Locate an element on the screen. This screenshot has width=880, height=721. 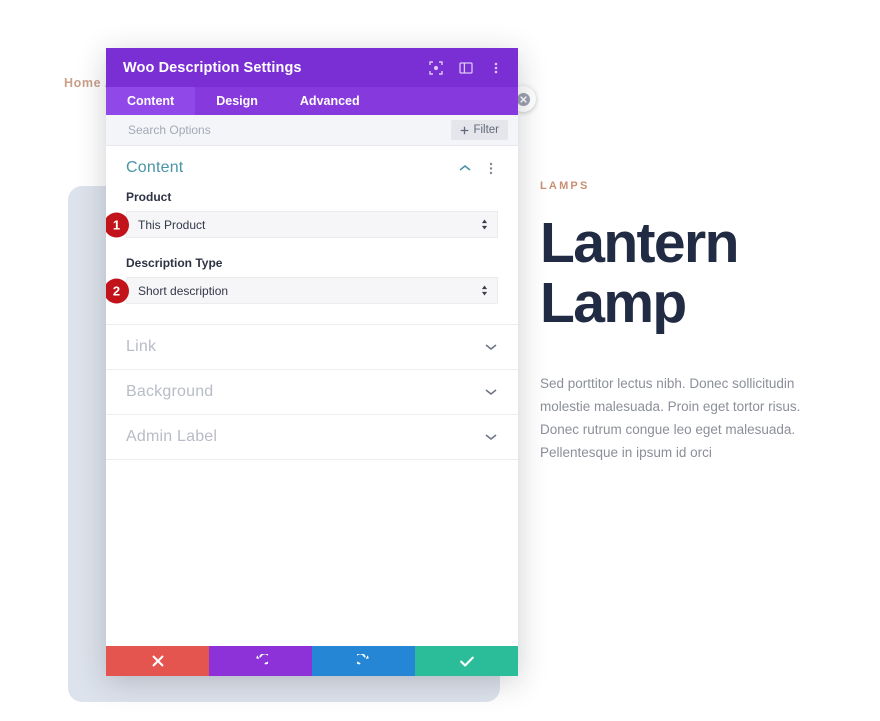
modal-header-icons is located at coordinates (466, 68).